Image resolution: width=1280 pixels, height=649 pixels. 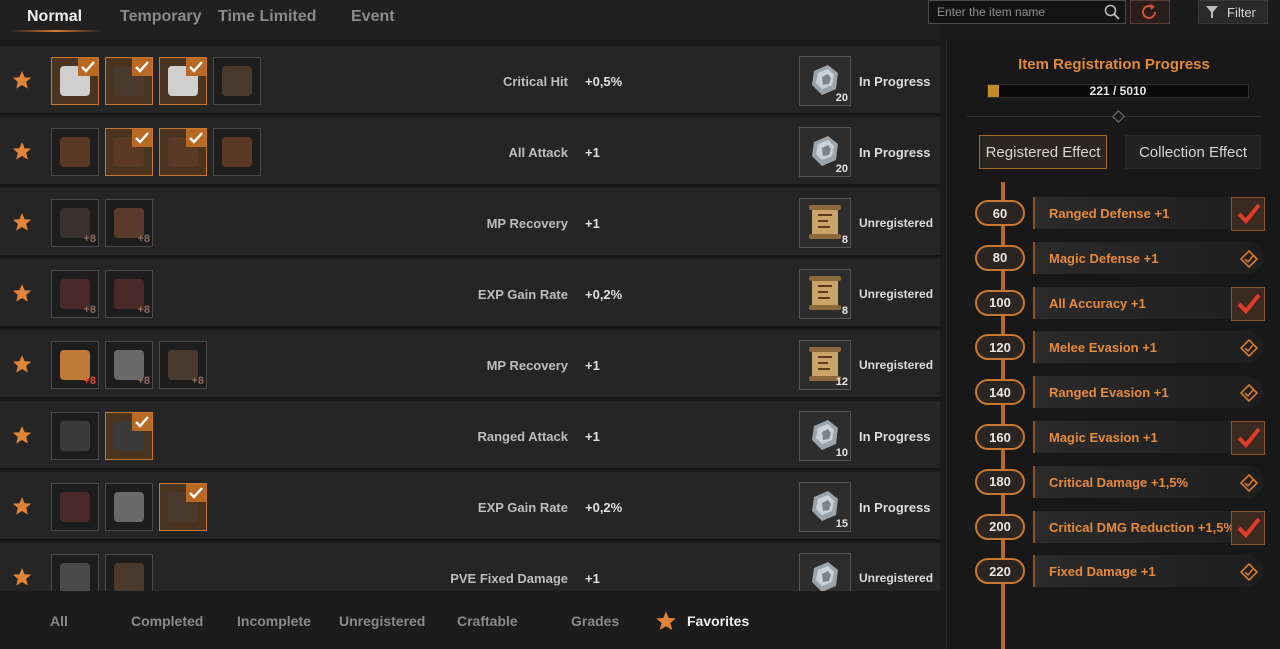 What do you see at coordinates (470, 151) in the screenshot?
I see `collection-row: All Attack +1 20 In Progress` at bounding box center [470, 151].